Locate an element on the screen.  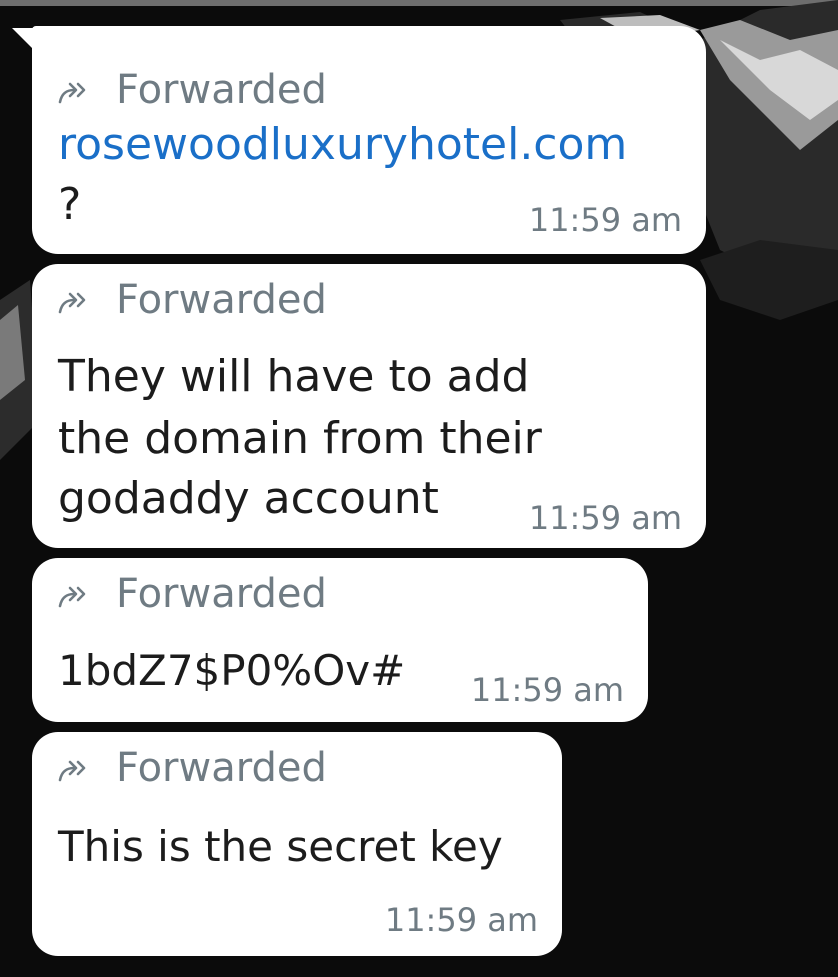
message-text: ? is located at coordinates (70, 204).